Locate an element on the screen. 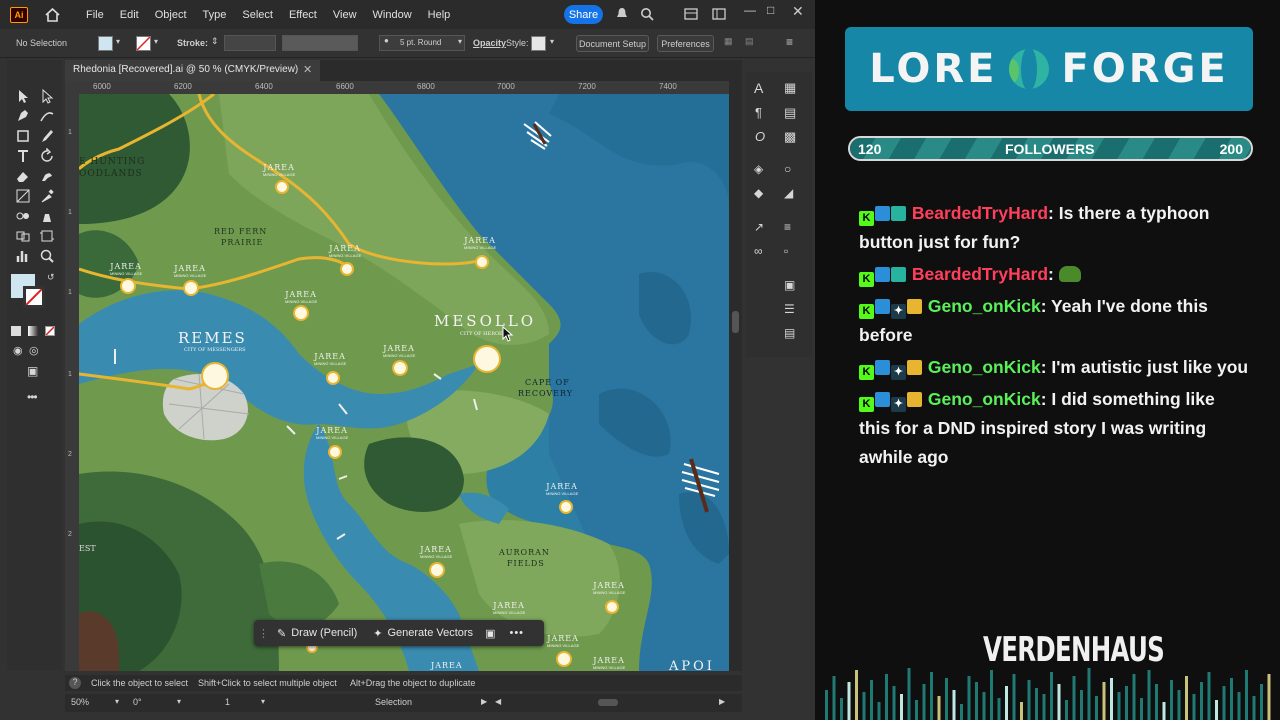 The image size is (1280, 720). fill-swatch is located at coordinates (105, 43).